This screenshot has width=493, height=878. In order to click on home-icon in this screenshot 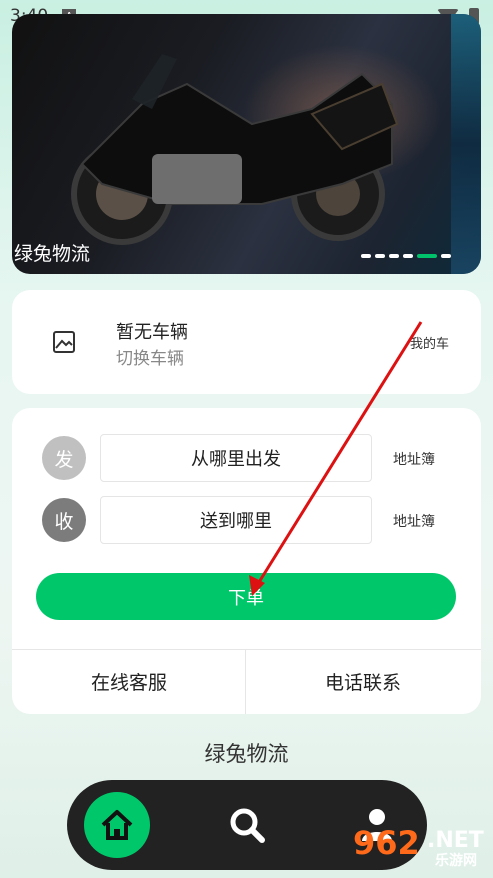, I will do `click(117, 825)`.